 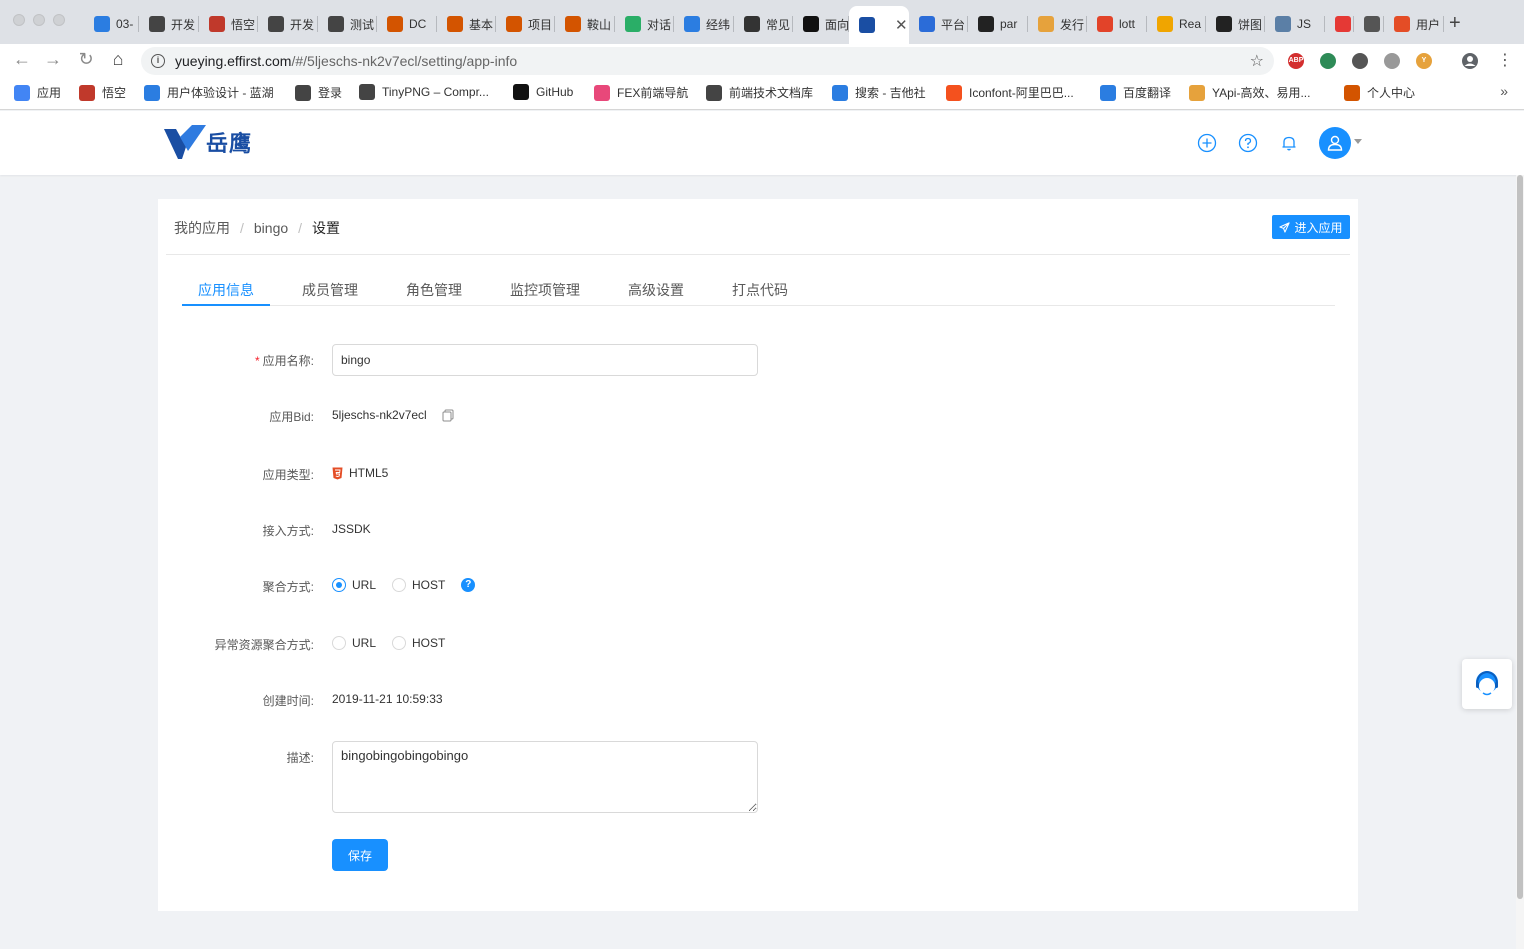 I want to click on bid-value-wrap: 5ljeschs-nk2v7ecl, so click(x=393, y=415).